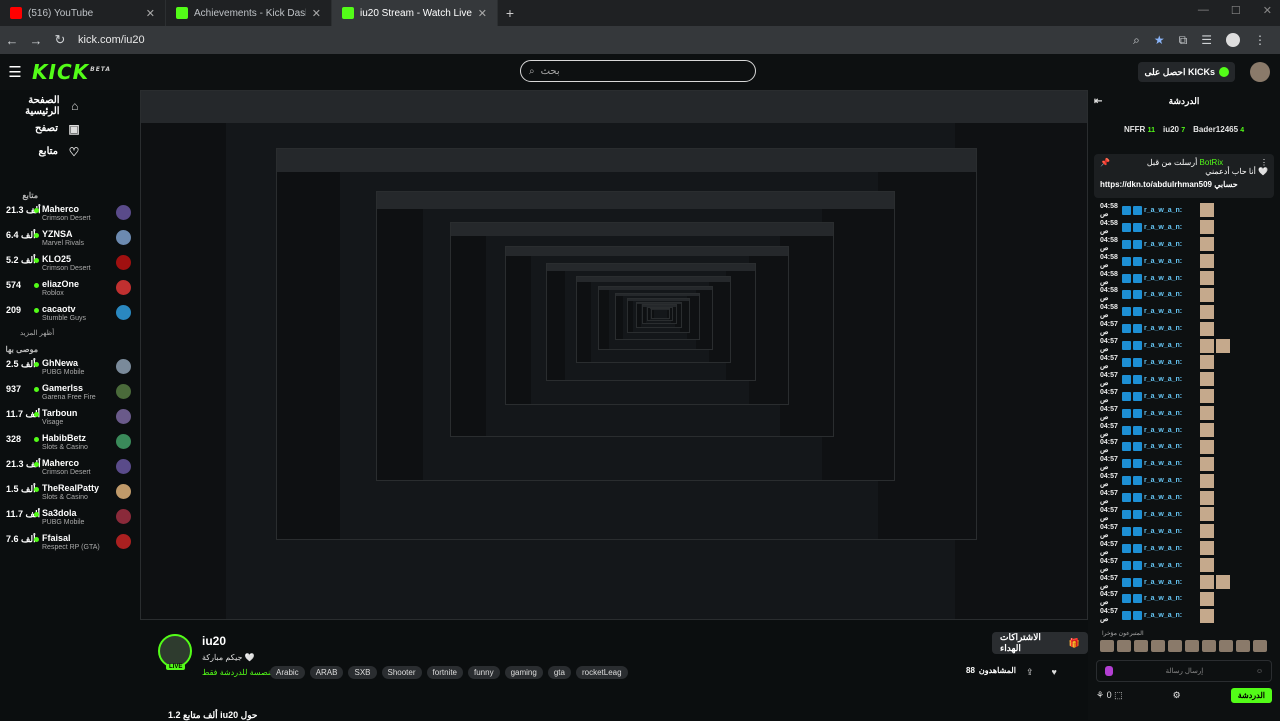  I want to click on emote-picker-icon: ☺, so click(1259, 671).